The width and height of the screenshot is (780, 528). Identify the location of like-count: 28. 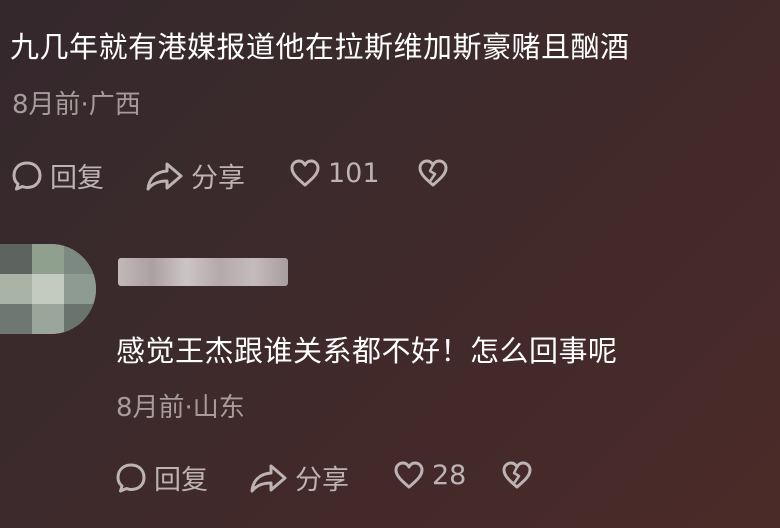
(449, 475).